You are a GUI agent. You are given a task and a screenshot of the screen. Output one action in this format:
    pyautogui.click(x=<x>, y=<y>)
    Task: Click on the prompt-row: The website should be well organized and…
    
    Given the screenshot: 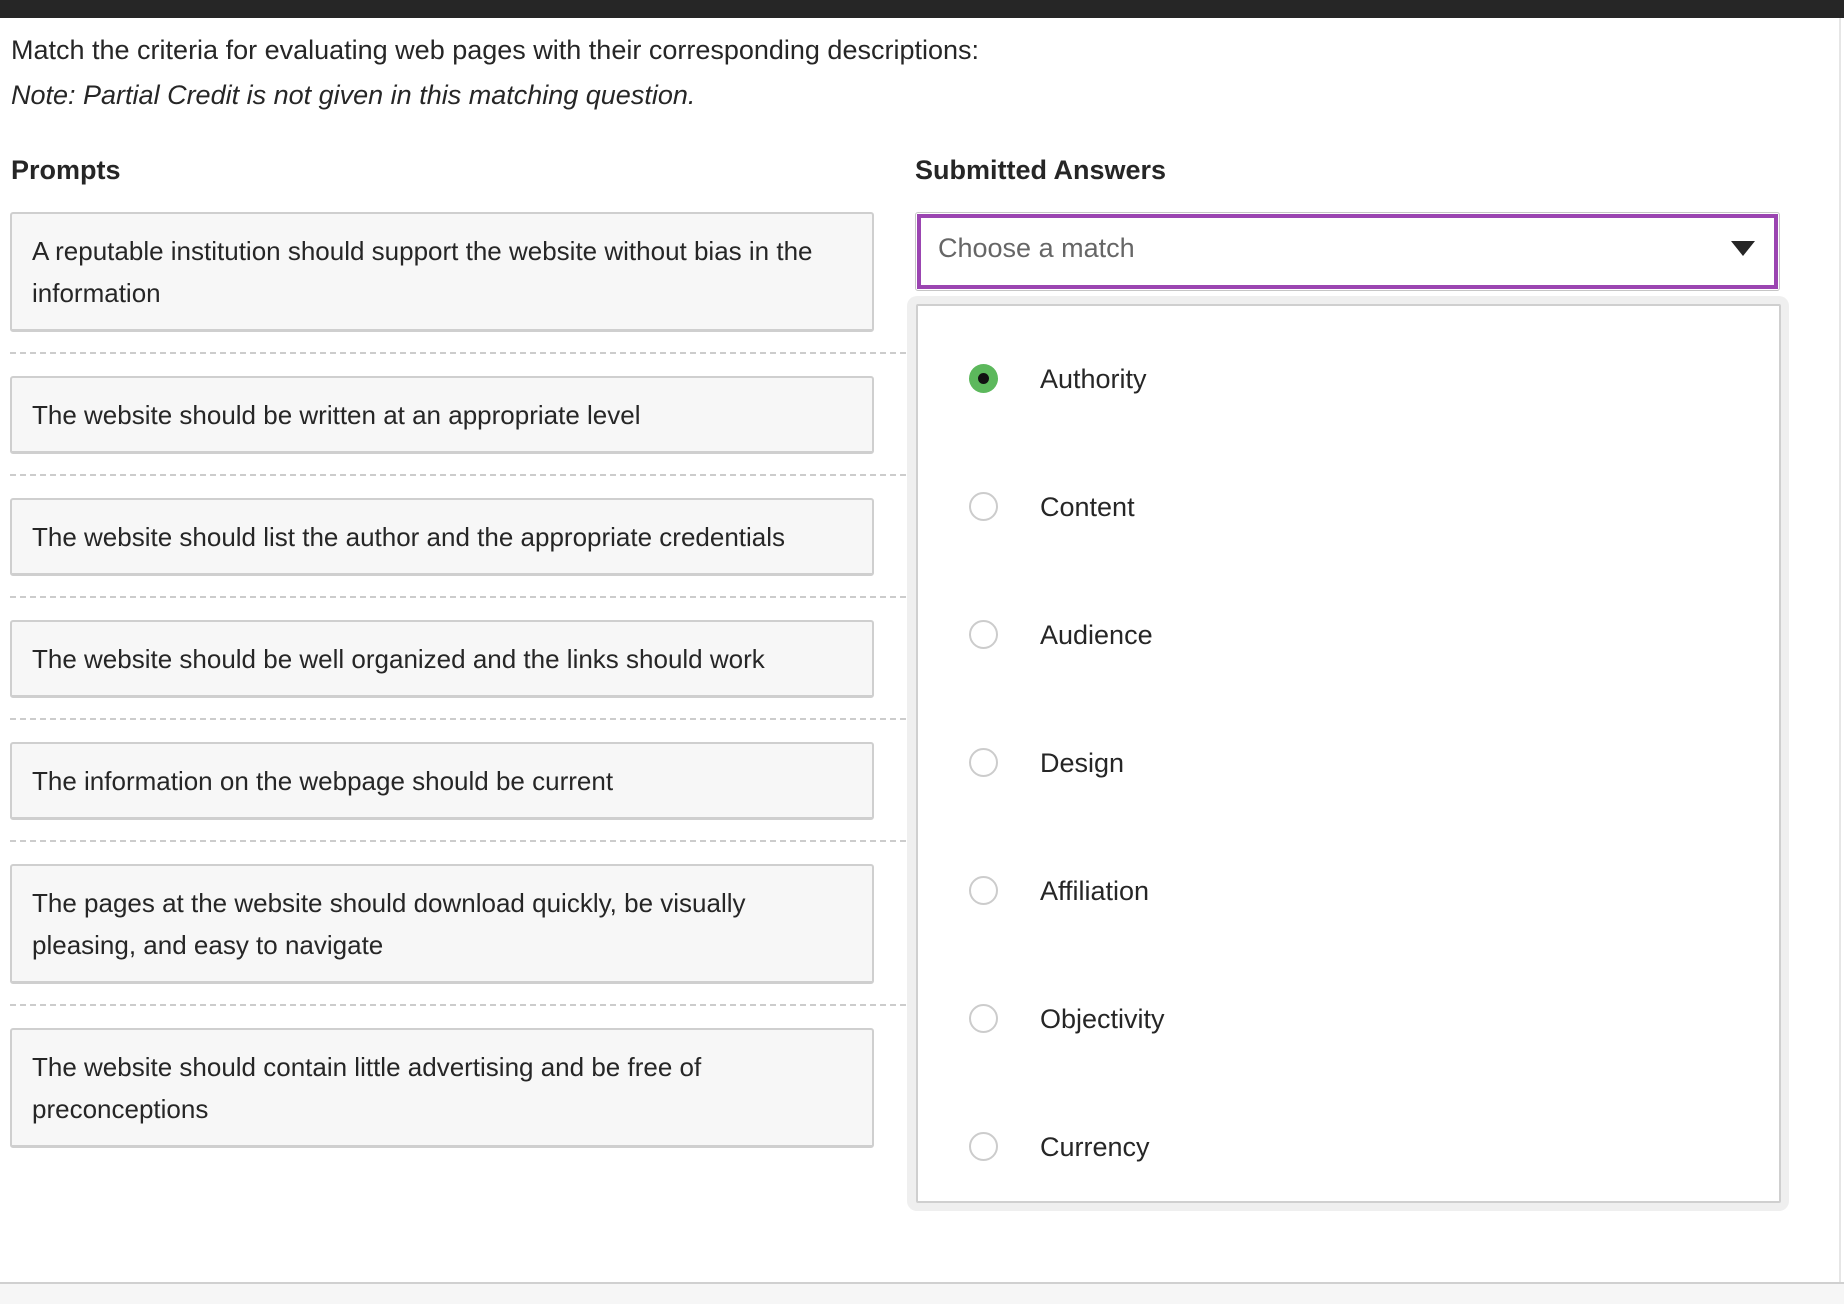 What is the action you would take?
    pyautogui.click(x=458, y=670)
    